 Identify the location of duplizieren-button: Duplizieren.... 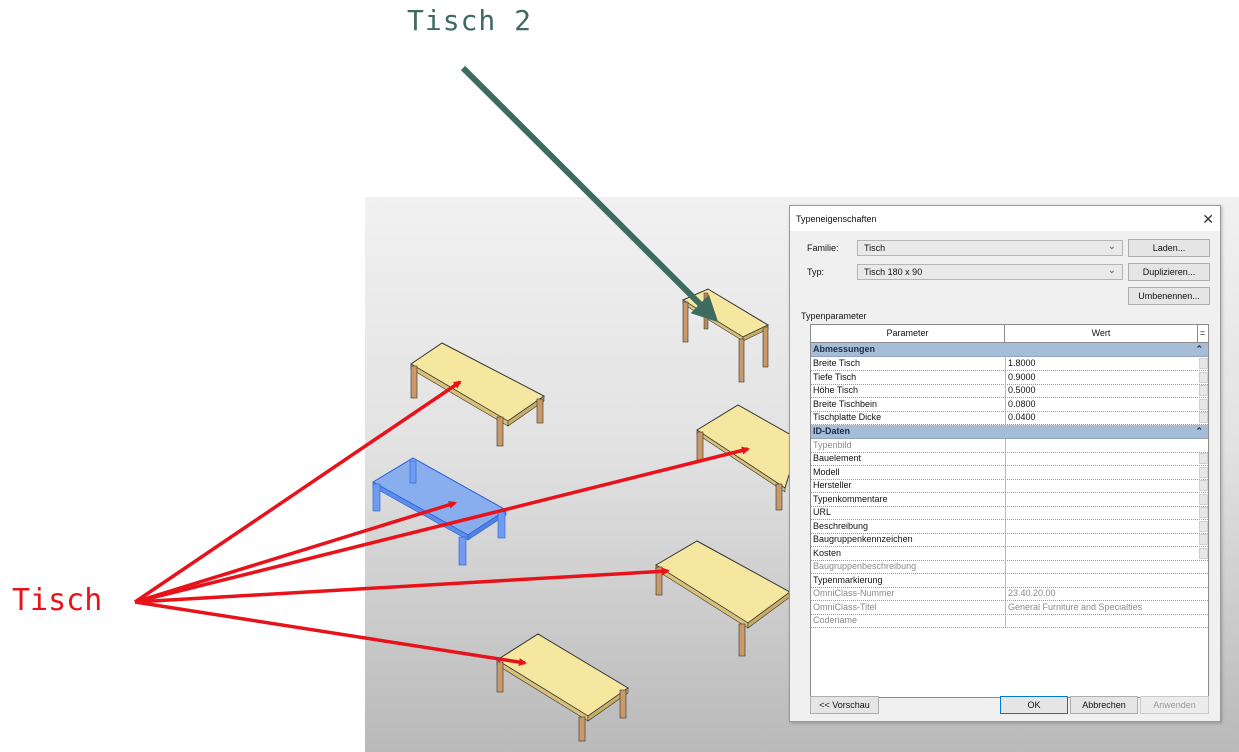
(1169, 272).